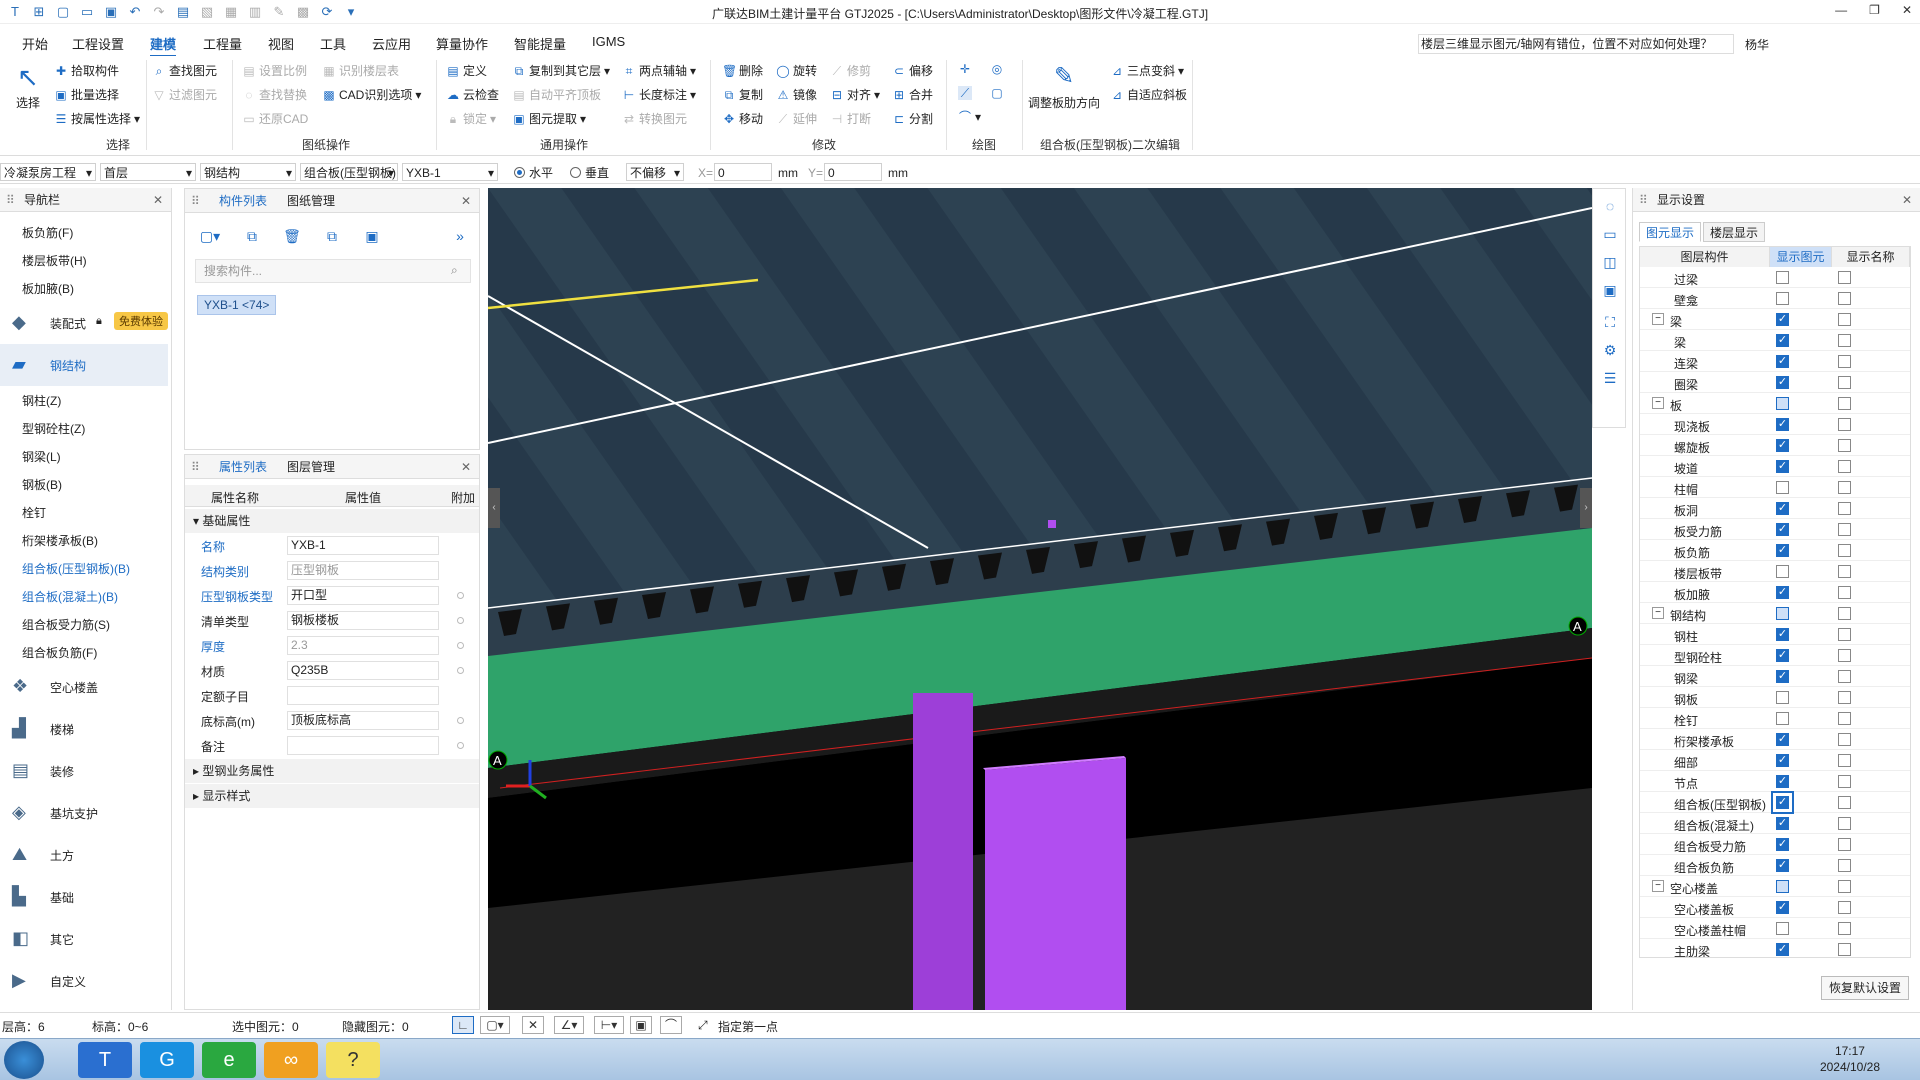  I want to click on menu-tab-smart: 智能提量, so click(540, 43).